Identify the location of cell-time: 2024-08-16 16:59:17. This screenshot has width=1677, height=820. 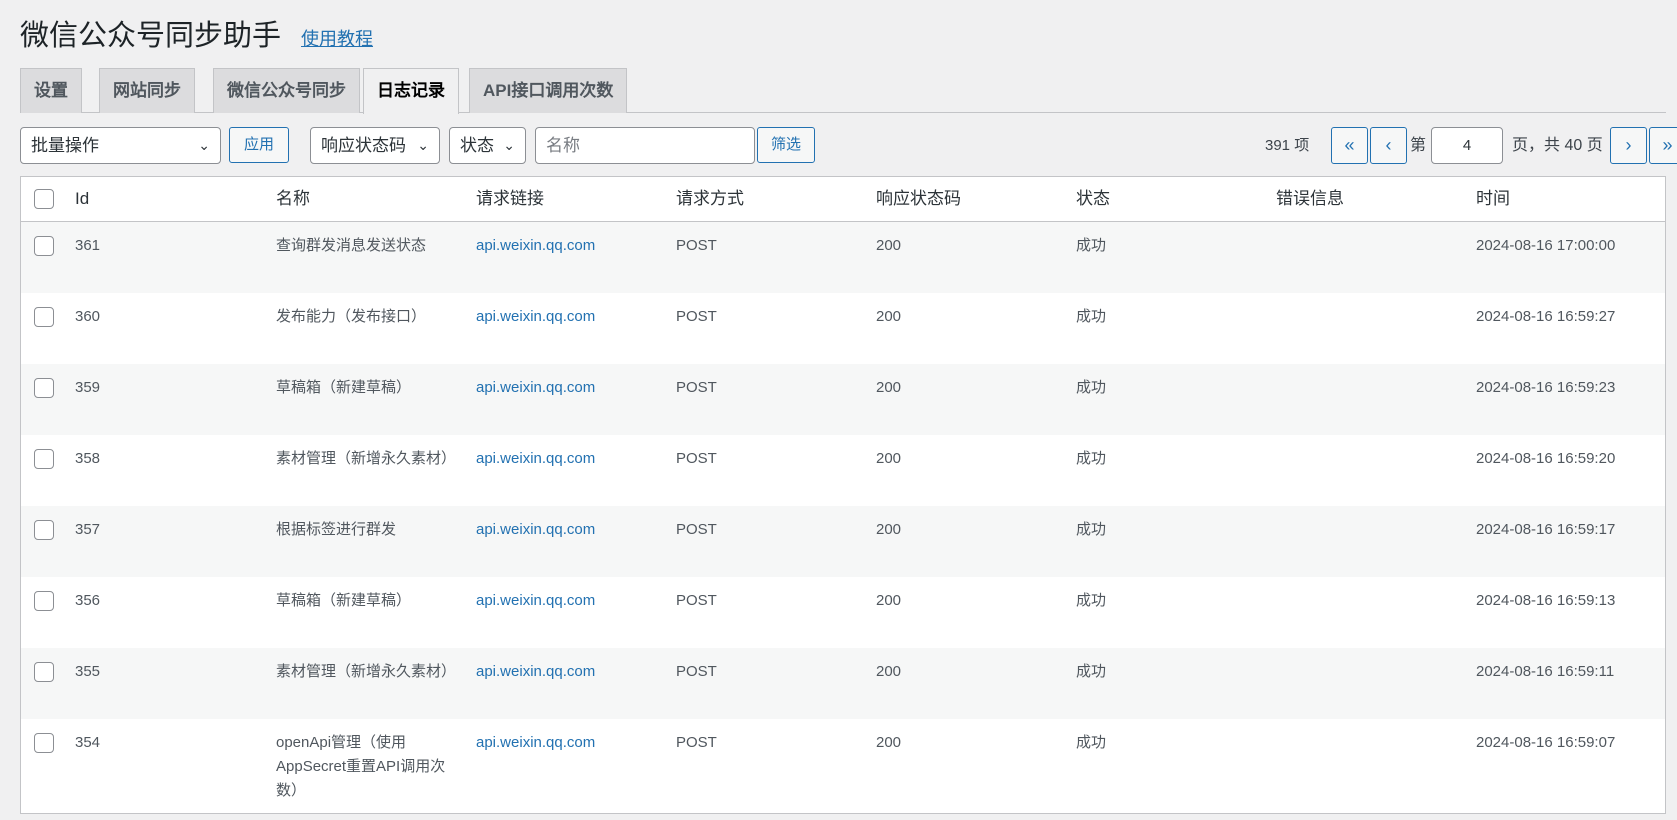
(1546, 529).